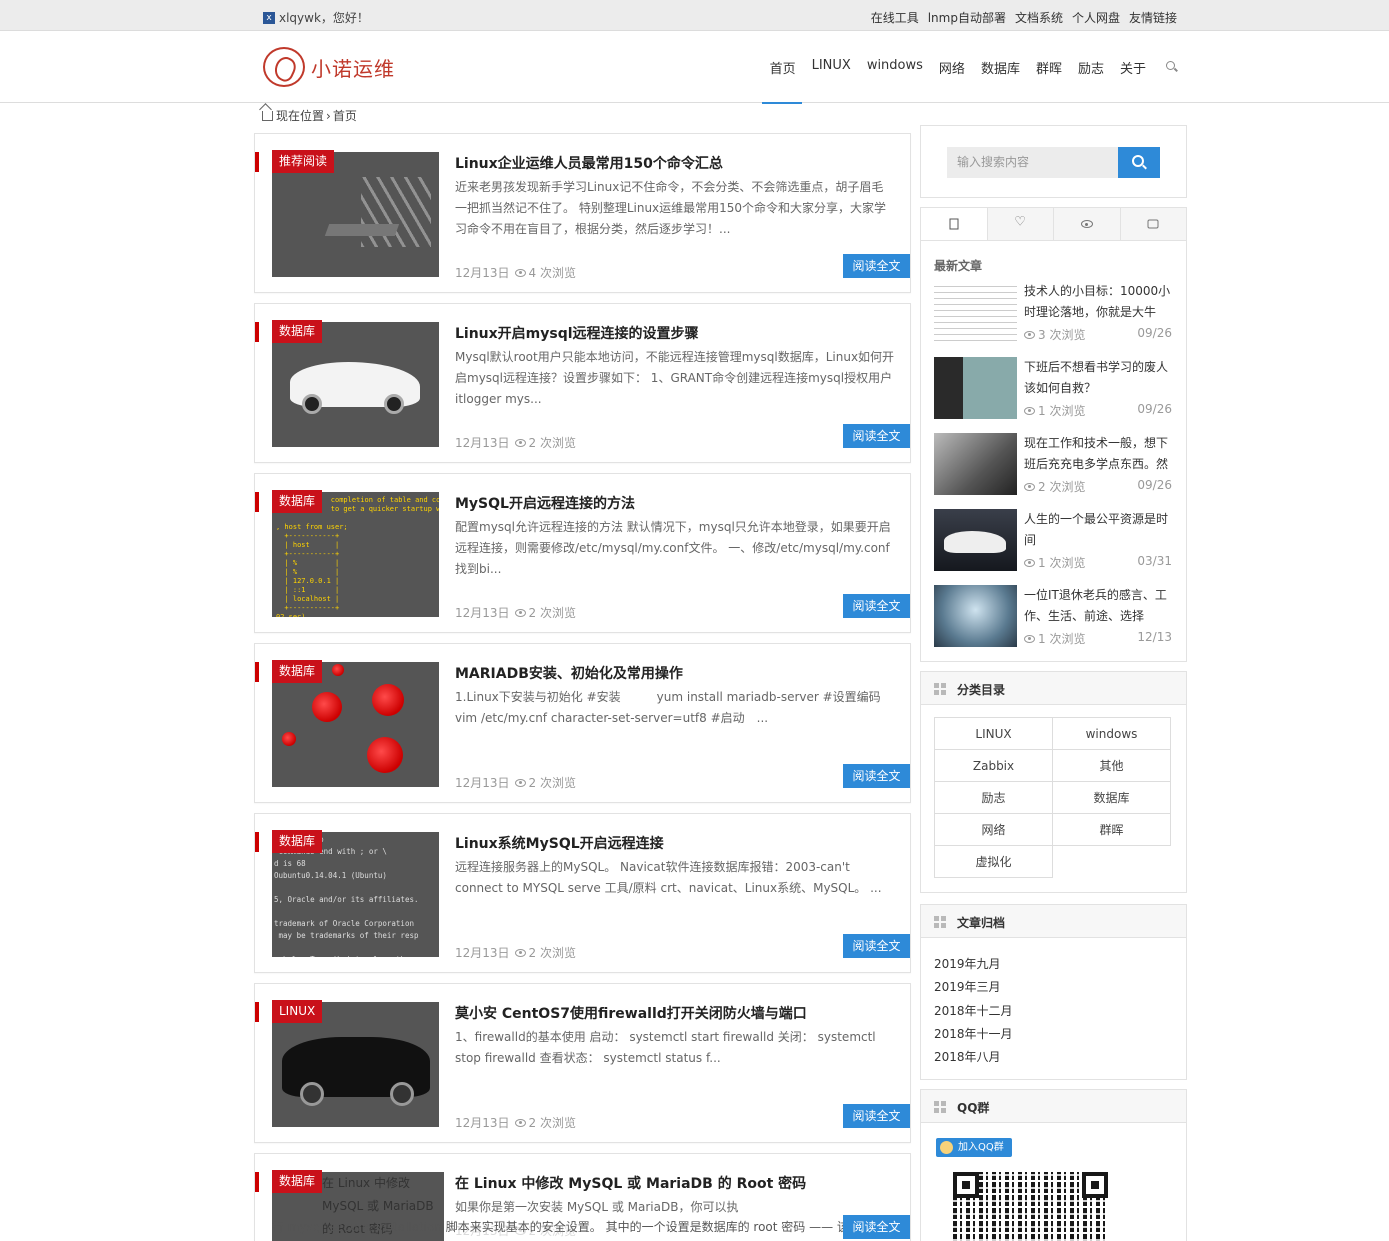 Image resolution: width=1389 pixels, height=1241 pixels. I want to click on tab-latest, so click(954, 224).